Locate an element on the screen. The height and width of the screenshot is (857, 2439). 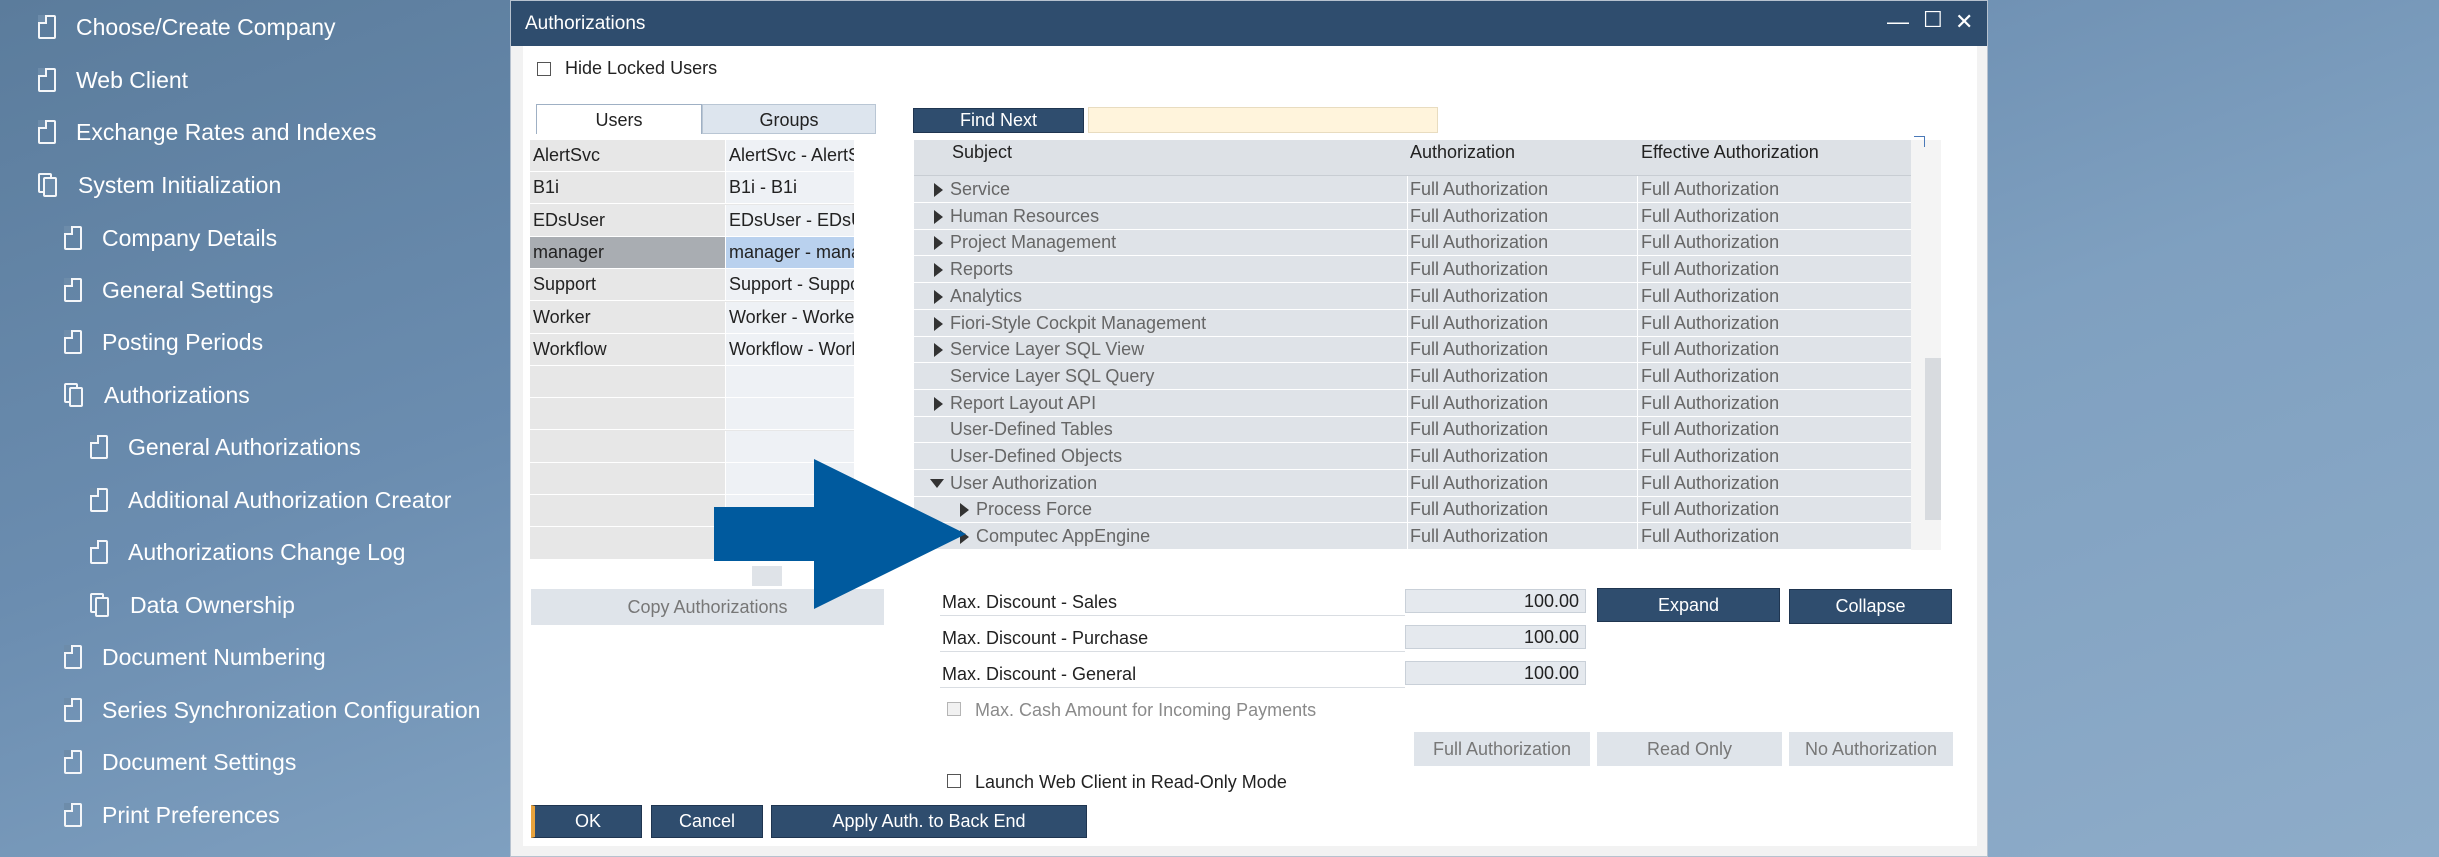
nav-item: Document Numbering is located at coordinates (195, 657).